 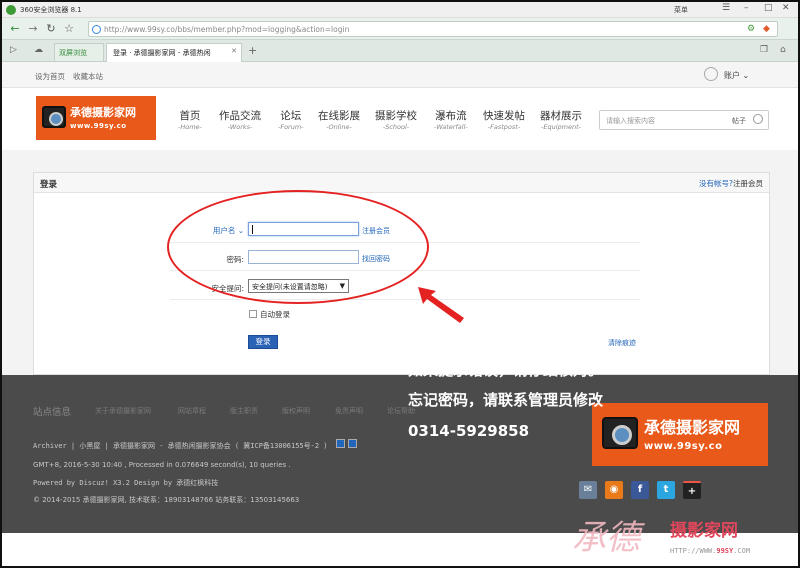 What do you see at coordinates (123, 411) in the screenshot?
I see `footer-link-about: 关于承德摄影家网` at bounding box center [123, 411].